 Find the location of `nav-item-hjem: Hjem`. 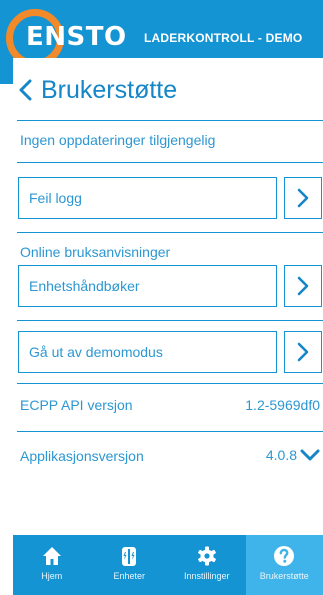

nav-item-hjem: Hjem is located at coordinates (52, 565).